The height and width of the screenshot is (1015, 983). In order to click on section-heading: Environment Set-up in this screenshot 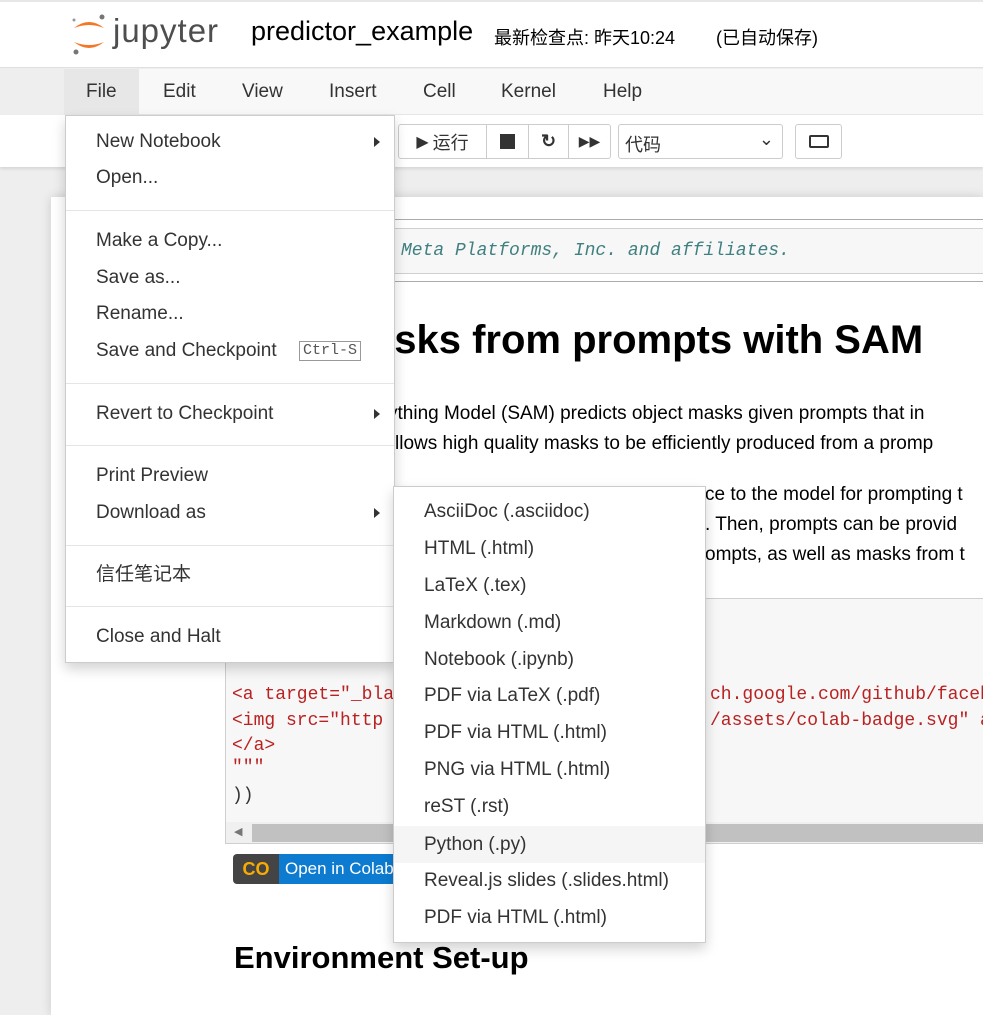, I will do `click(381, 957)`.